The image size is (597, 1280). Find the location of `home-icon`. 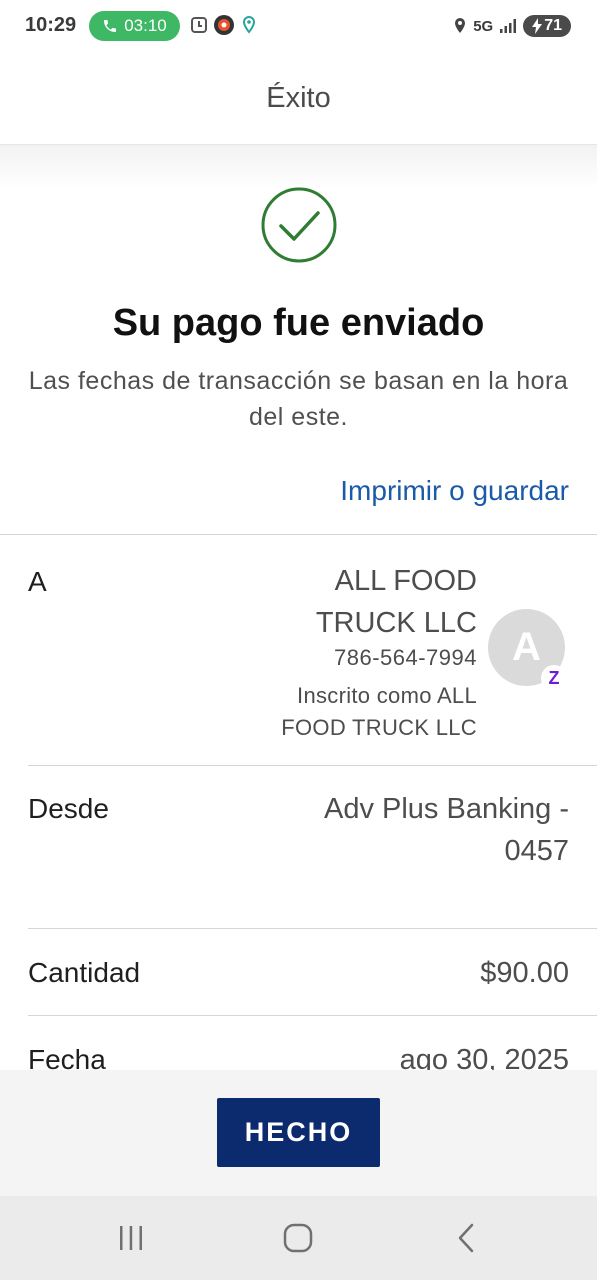

home-icon is located at coordinates (298, 1238).